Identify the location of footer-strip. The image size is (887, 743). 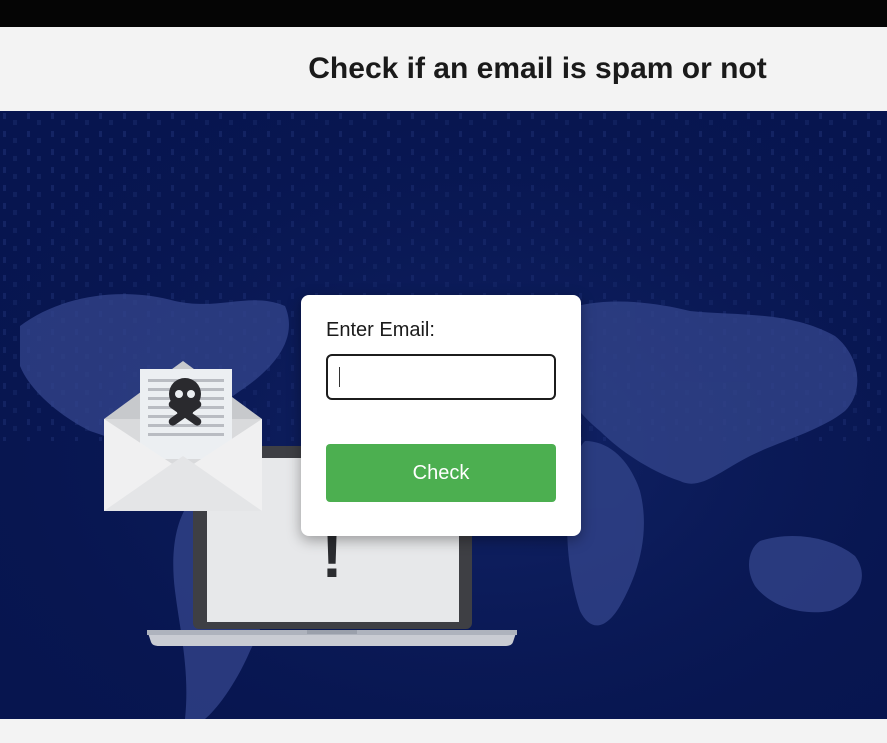
(443, 731).